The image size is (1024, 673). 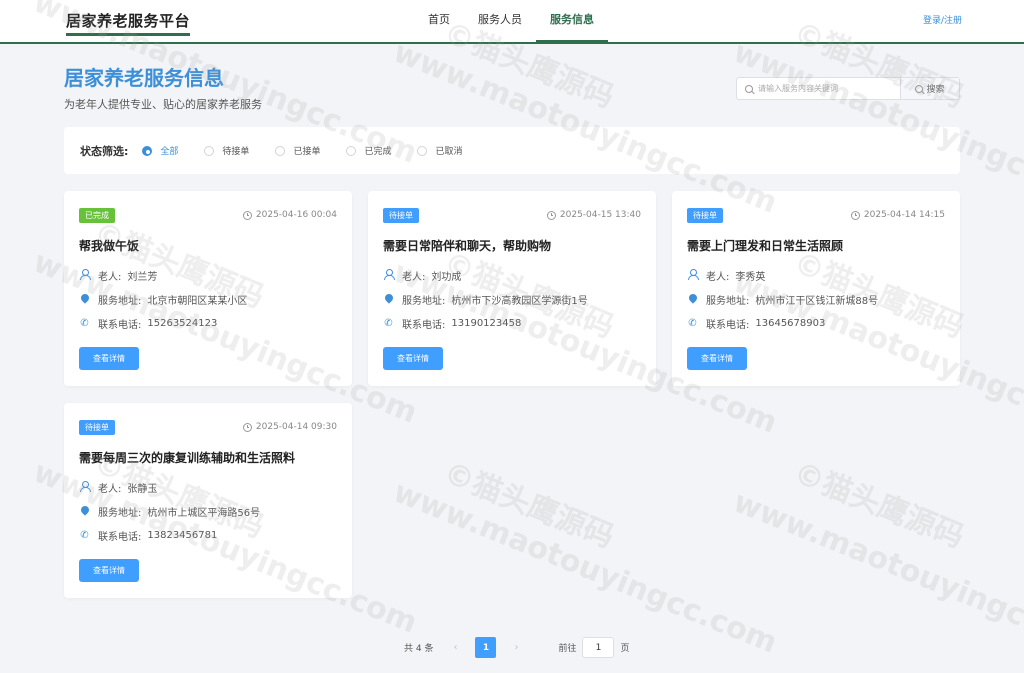 What do you see at coordinates (187, 458) in the screenshot?
I see `card-title: 需要每周三次的康复训练辅助和生活照料` at bounding box center [187, 458].